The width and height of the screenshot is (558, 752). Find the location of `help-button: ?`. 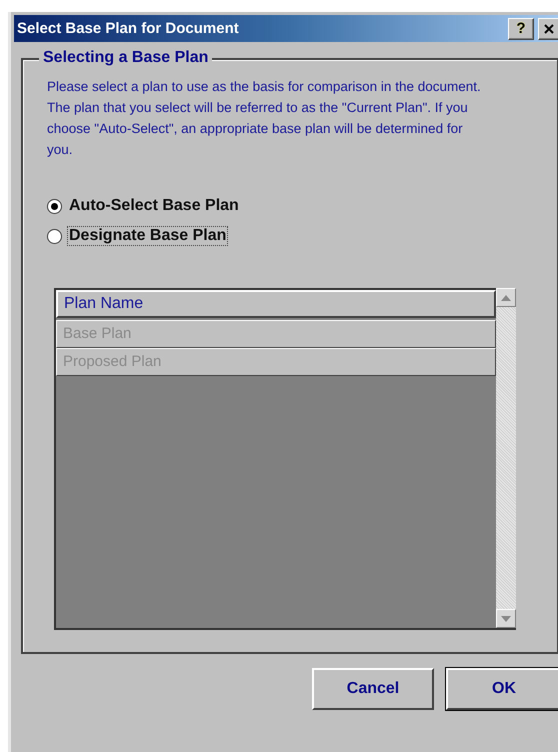

help-button: ? is located at coordinates (521, 29).